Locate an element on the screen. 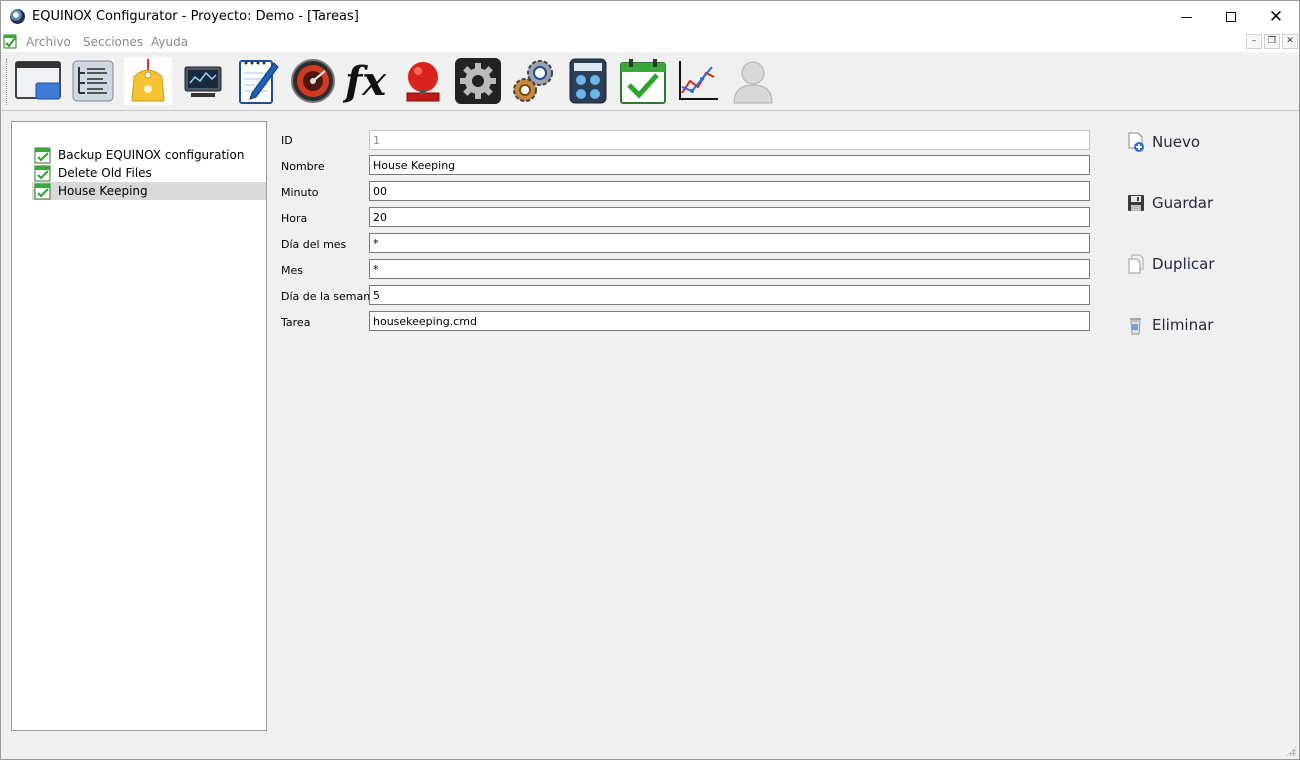 Image resolution: width=1300 pixels, height=760 pixels. calculator-icon is located at coordinates (588, 81).